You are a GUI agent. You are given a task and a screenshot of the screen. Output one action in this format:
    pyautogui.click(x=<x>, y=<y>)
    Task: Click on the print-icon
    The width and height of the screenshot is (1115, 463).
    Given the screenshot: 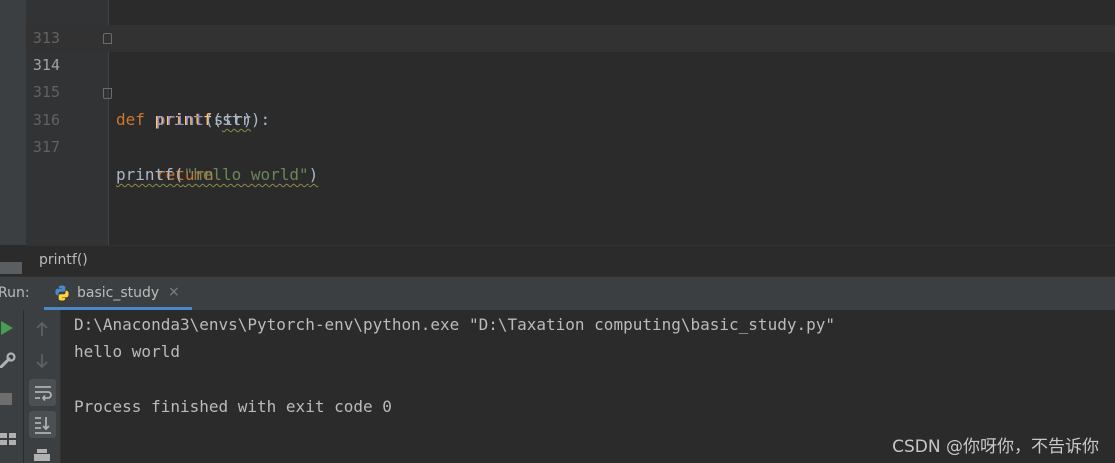 What is the action you would take?
    pyautogui.click(x=42, y=455)
    